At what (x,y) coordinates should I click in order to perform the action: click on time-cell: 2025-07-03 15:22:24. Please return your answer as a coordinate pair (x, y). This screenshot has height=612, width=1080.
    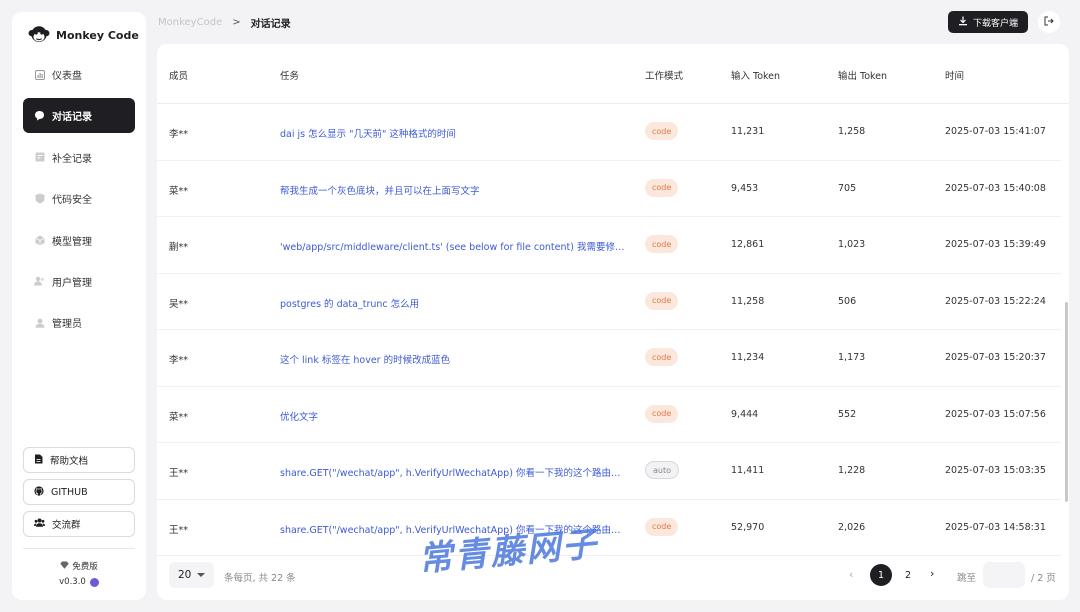
    Looking at the image, I should click on (995, 301).